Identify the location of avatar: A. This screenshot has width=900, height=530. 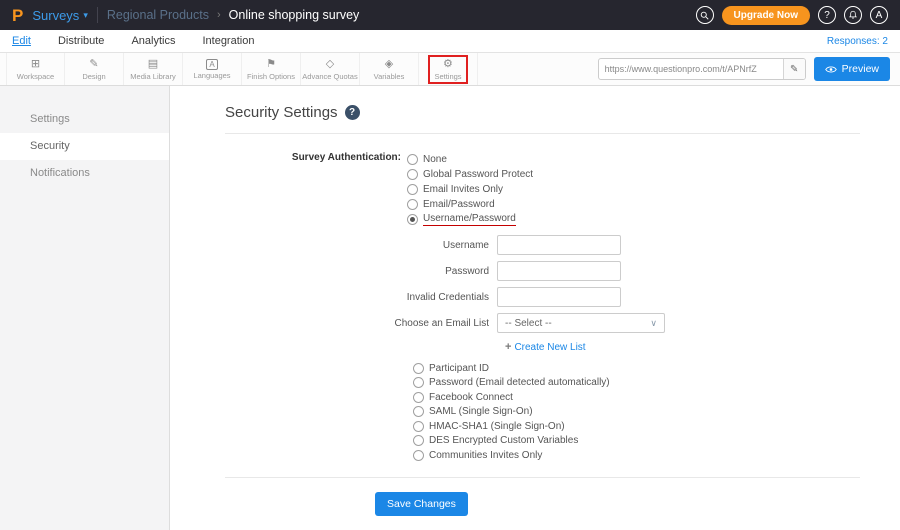
(879, 15).